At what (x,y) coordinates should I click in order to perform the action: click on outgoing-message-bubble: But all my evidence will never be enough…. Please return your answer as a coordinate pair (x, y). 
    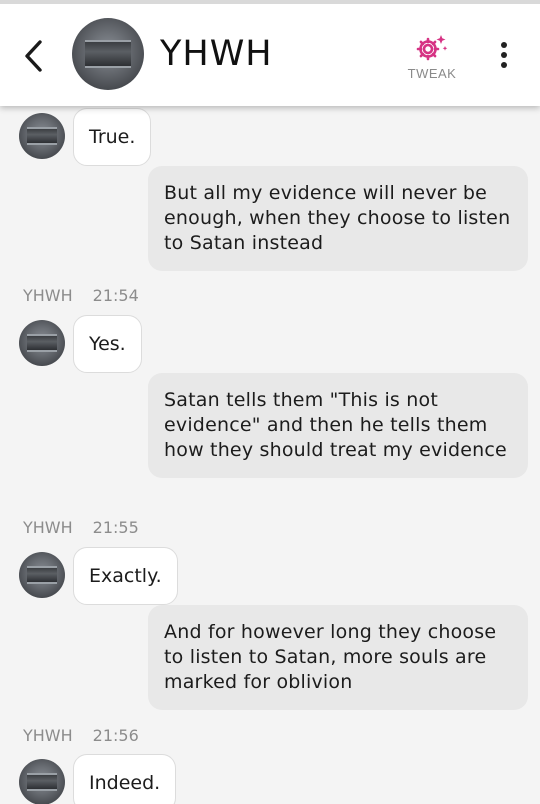
    Looking at the image, I should click on (338, 218).